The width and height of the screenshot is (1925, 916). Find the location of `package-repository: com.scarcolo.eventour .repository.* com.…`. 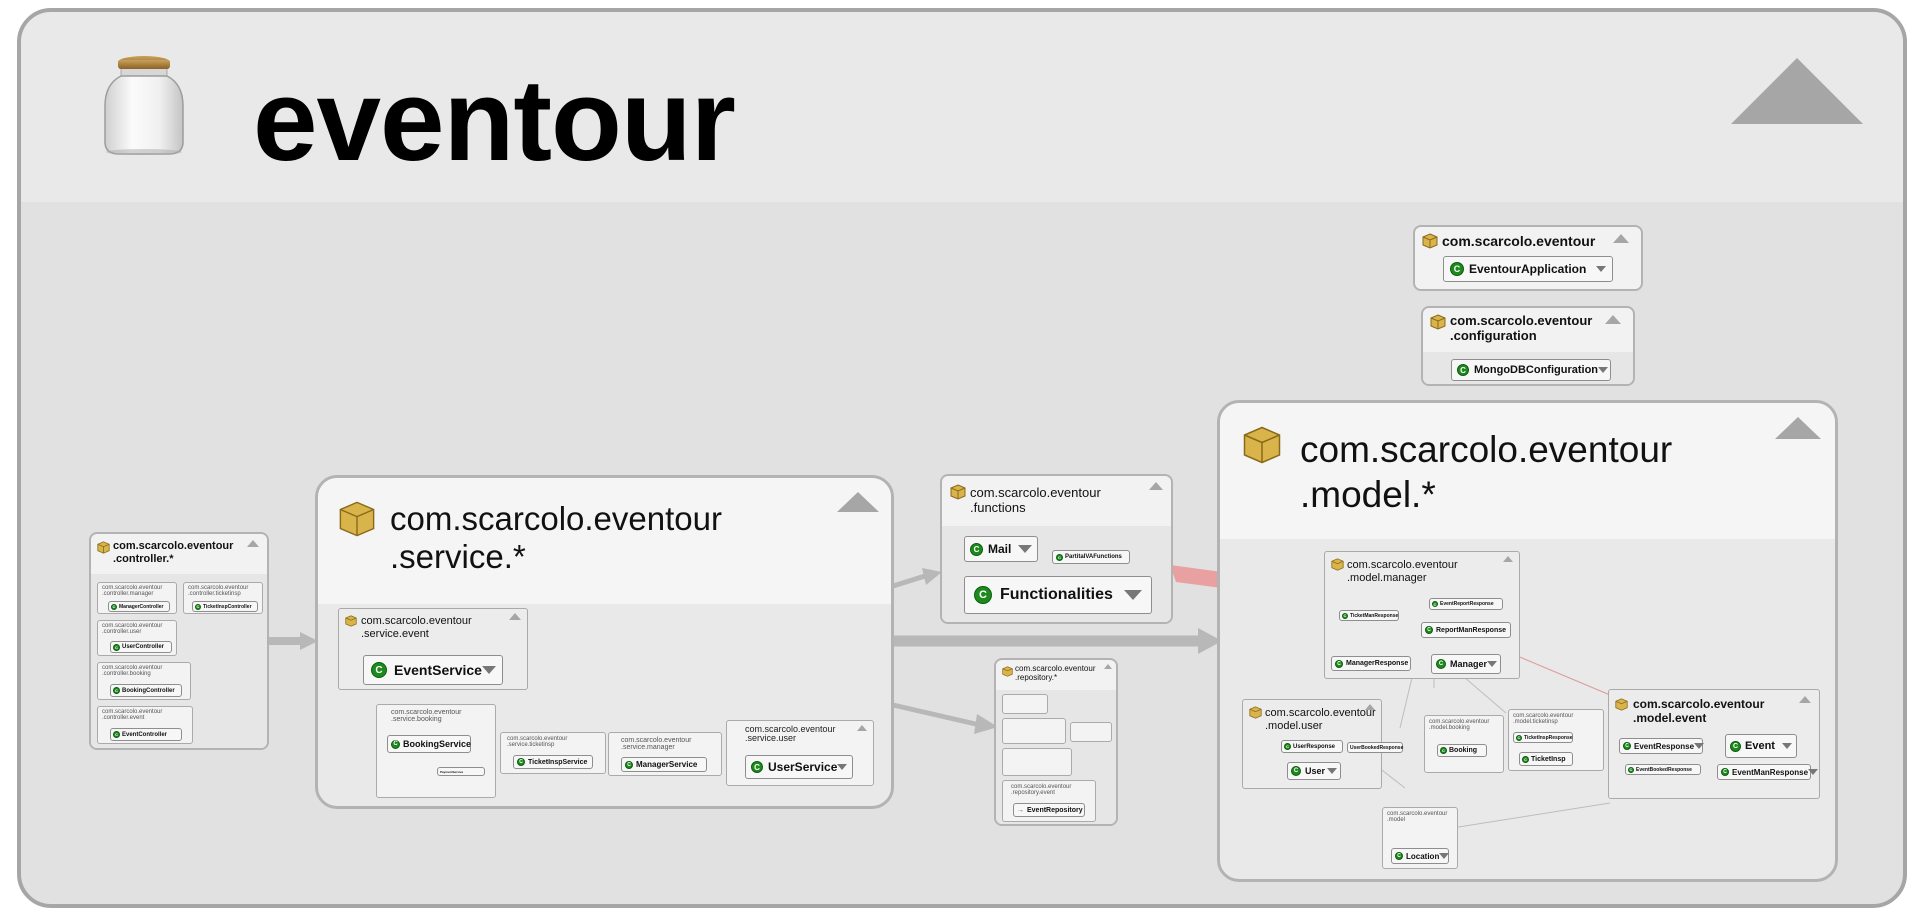

package-repository: com.scarcolo.eventour .repository.* com.… is located at coordinates (1056, 742).